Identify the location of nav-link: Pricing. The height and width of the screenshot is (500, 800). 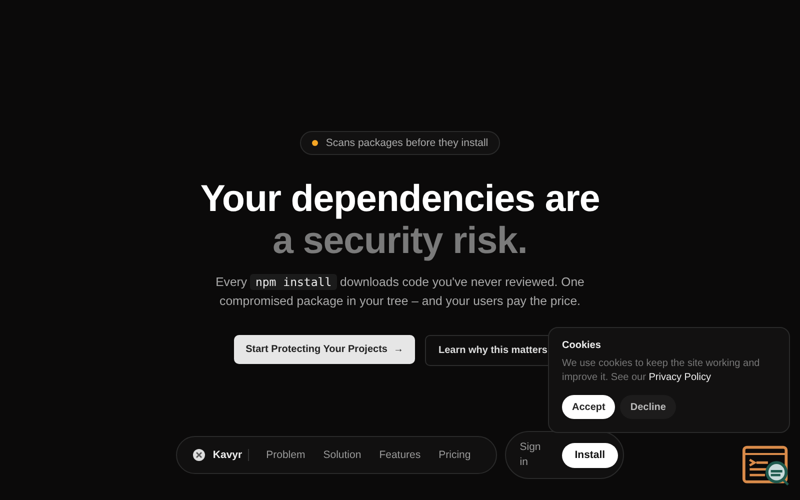
(455, 455).